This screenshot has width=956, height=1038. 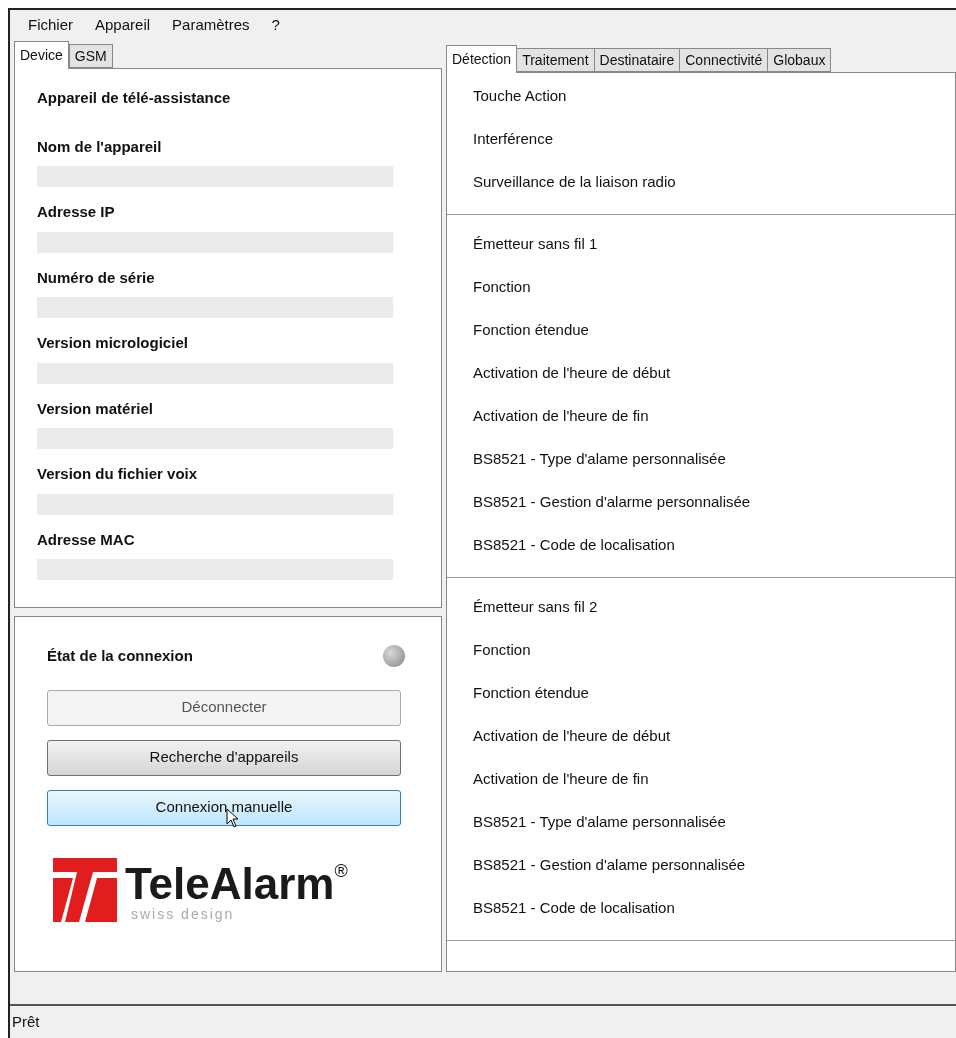 I want to click on settings-item: Émetteur sans fil 1, so click(x=535, y=244).